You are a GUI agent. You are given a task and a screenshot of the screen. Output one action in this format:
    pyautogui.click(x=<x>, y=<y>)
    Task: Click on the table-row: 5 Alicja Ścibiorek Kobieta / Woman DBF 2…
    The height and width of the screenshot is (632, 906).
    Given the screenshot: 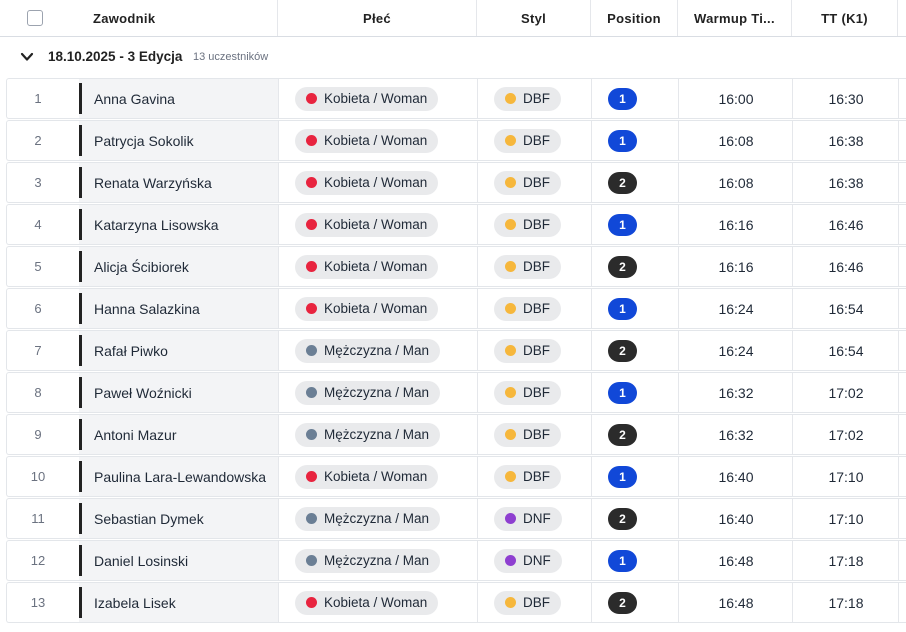 What is the action you would take?
    pyautogui.click(x=456, y=266)
    